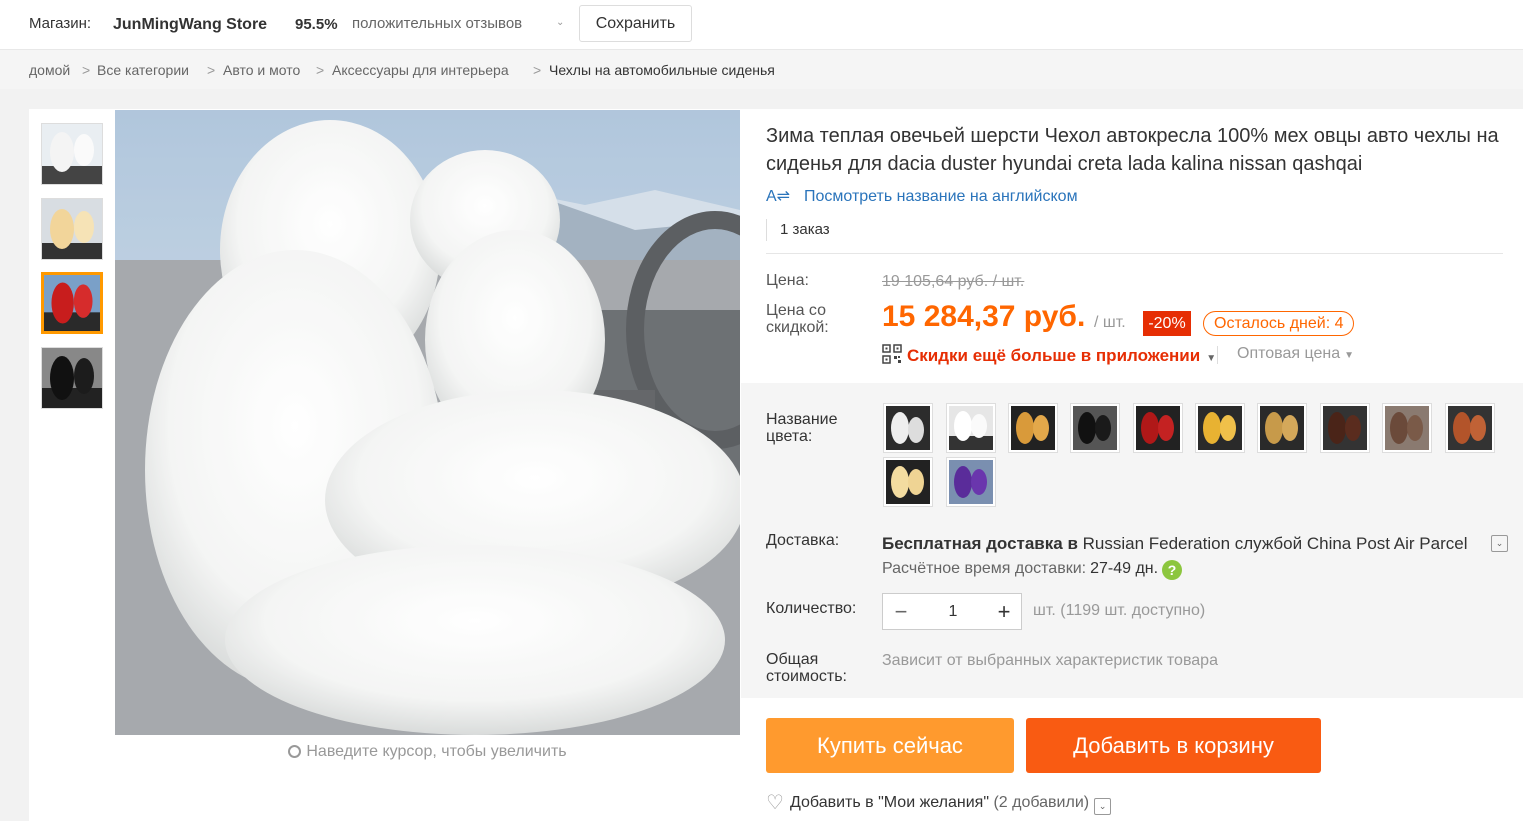 This screenshot has height=821, width=1523. What do you see at coordinates (806, 668) in the screenshot?
I see `total-label: Общая стоимость:` at bounding box center [806, 668].